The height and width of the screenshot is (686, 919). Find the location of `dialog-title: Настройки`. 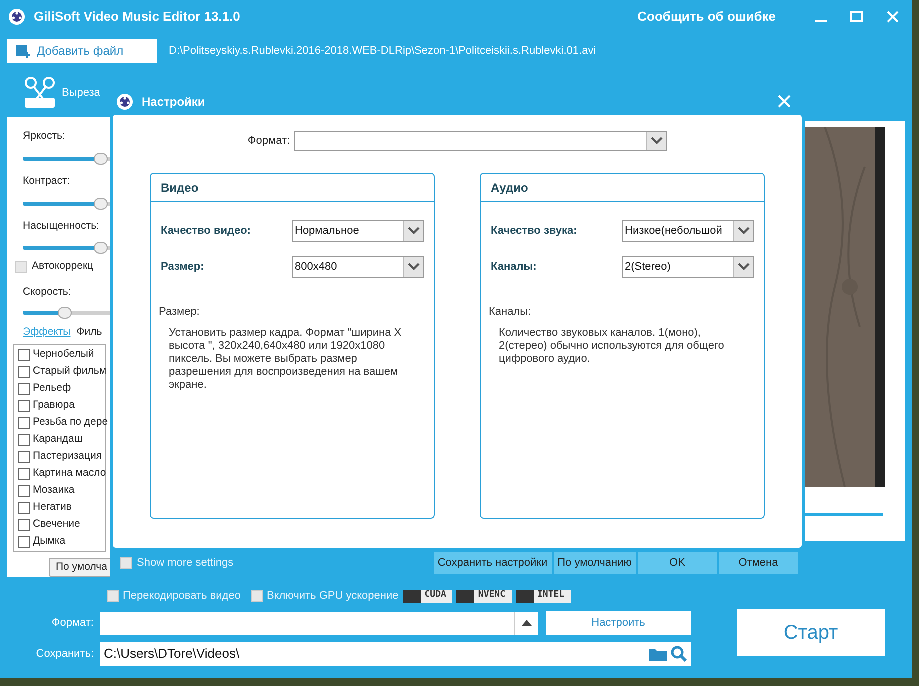

dialog-title: Настройки is located at coordinates (174, 102).